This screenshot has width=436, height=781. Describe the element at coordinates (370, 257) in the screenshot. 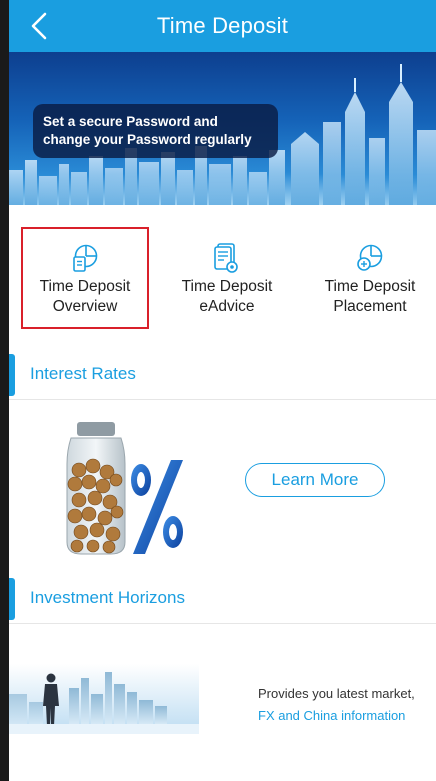

I see `pie-chart-add-icon` at that location.